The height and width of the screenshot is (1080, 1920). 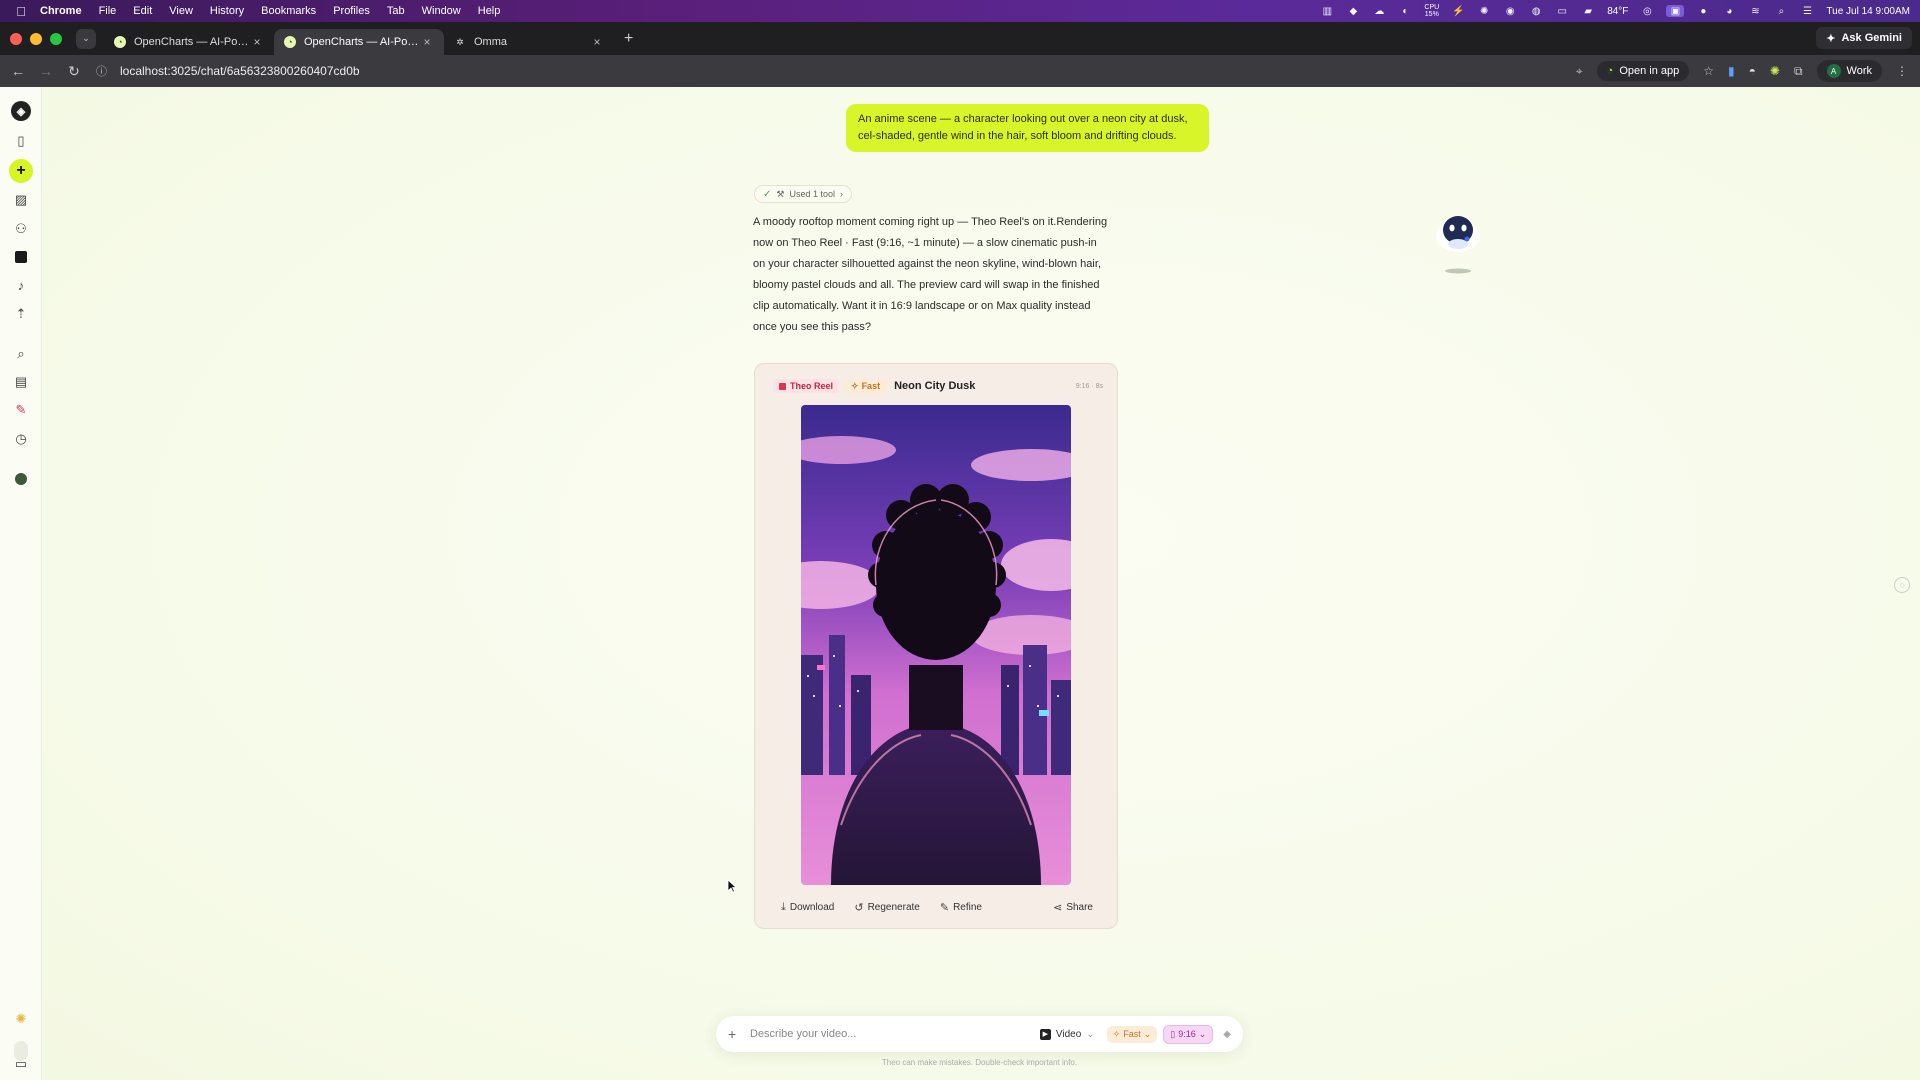 What do you see at coordinates (21, 171) in the screenshot?
I see `new-chat-button: +` at bounding box center [21, 171].